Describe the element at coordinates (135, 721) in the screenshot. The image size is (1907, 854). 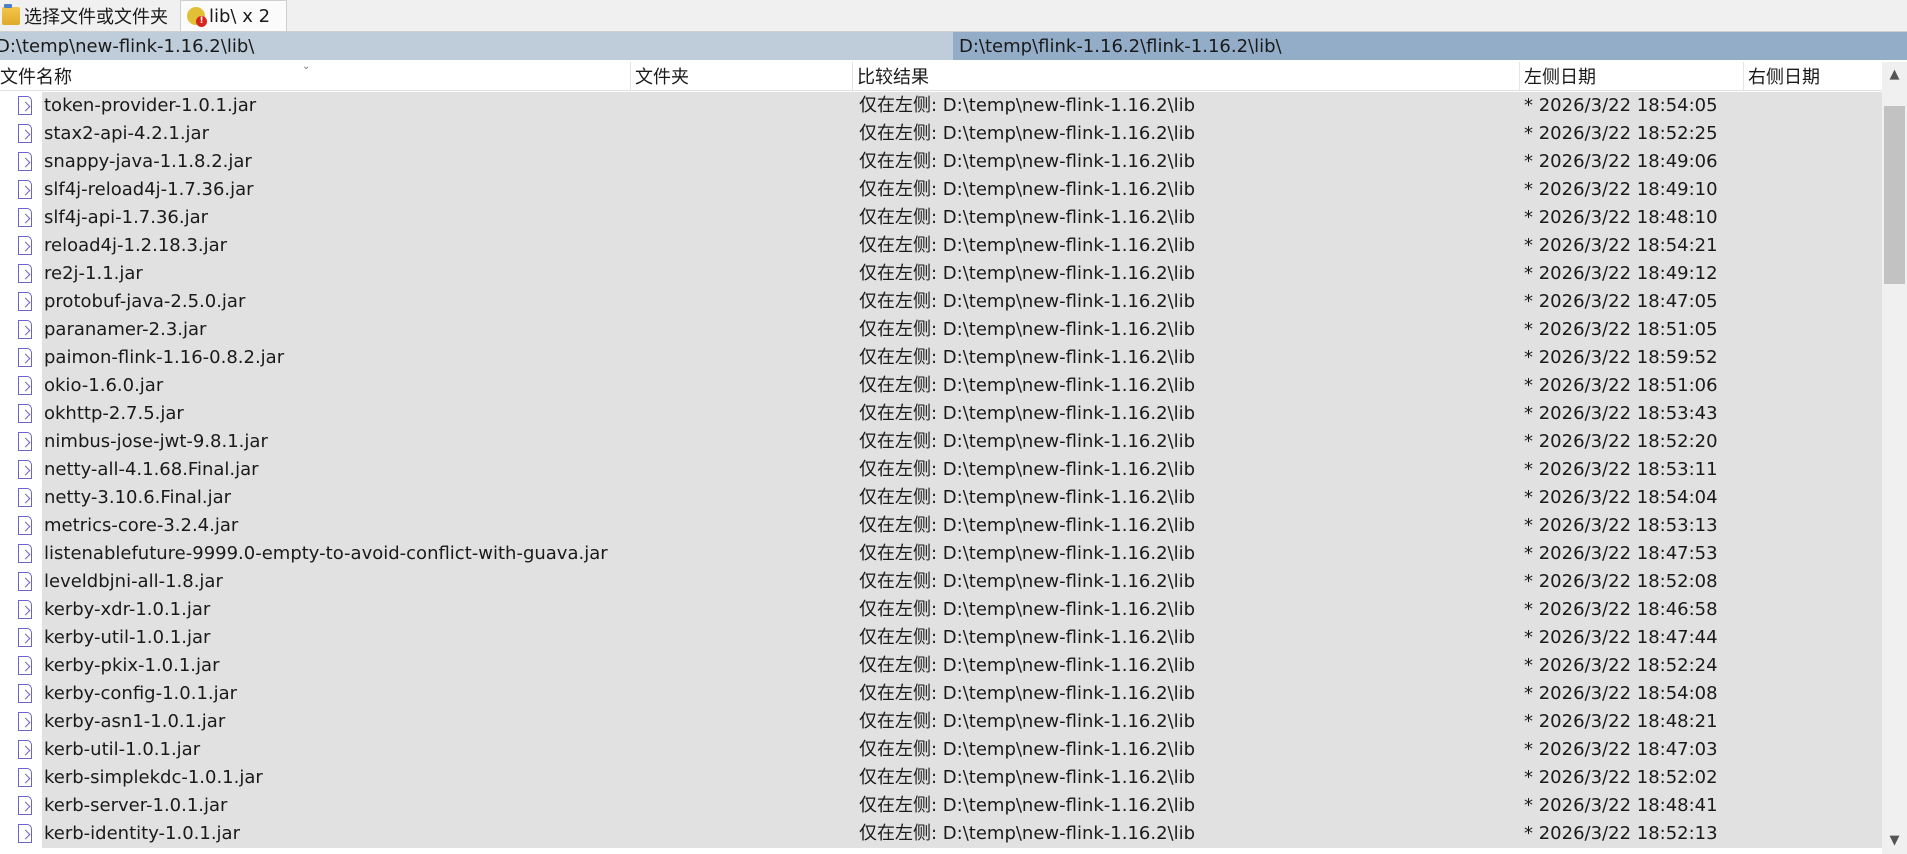
I see `file-name: kerby-asn1-1.0.1.jar` at that location.